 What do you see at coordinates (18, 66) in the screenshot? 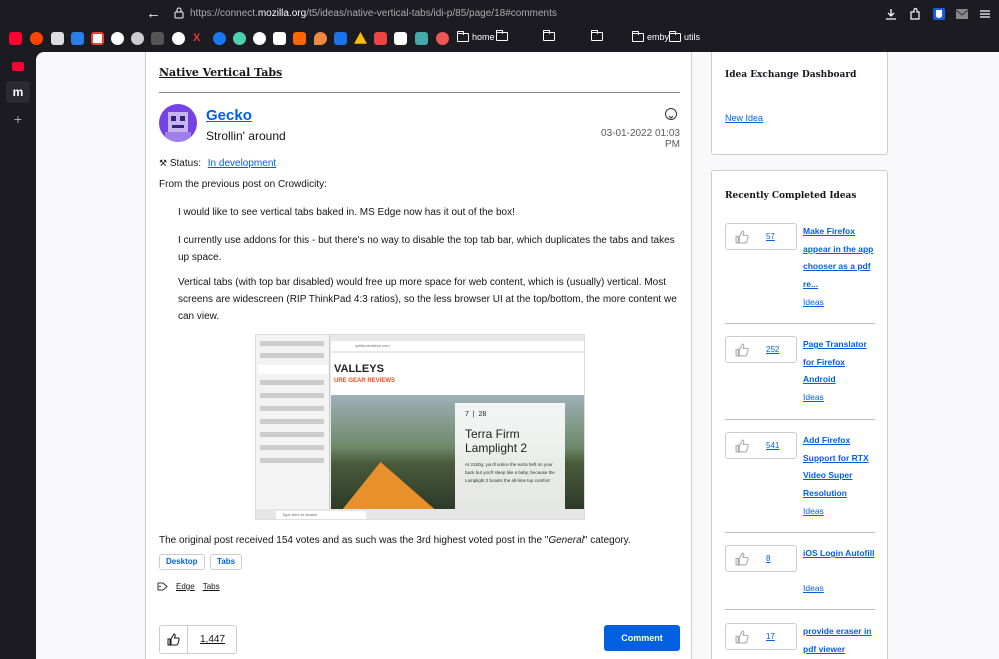
I see `youtube-icon` at bounding box center [18, 66].